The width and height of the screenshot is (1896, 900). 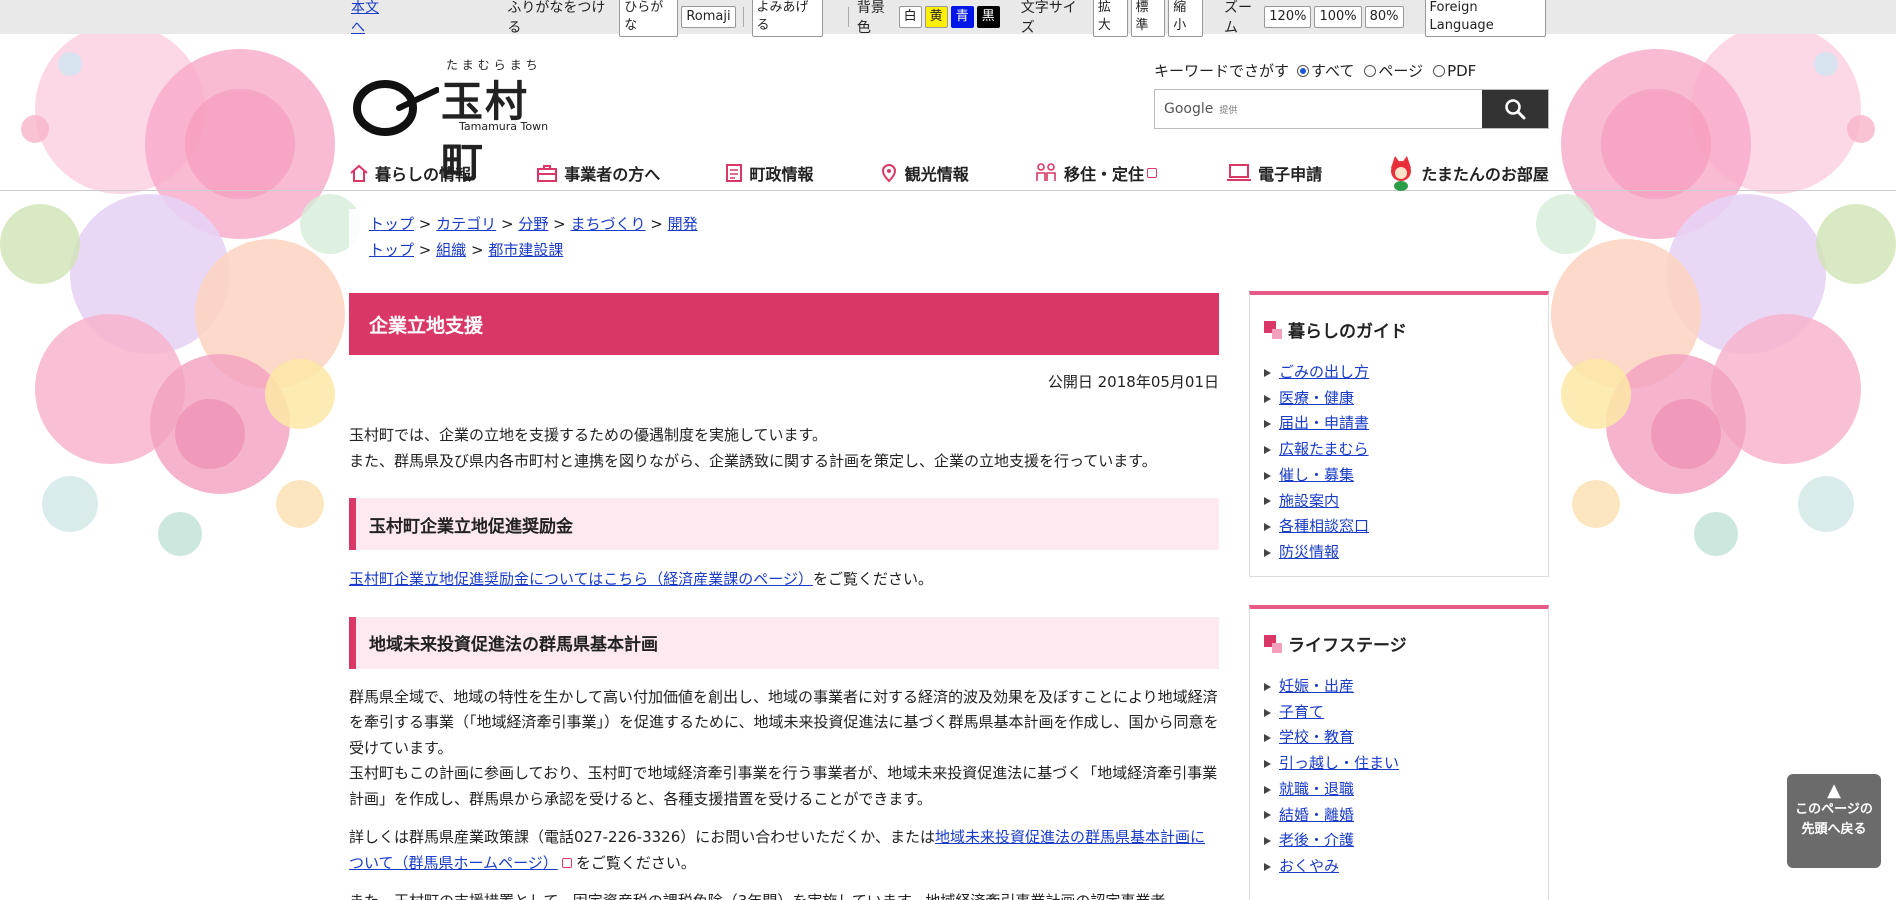 What do you see at coordinates (1406, 450) in the screenshot?
I see `list-item: 広報たまむら` at bounding box center [1406, 450].